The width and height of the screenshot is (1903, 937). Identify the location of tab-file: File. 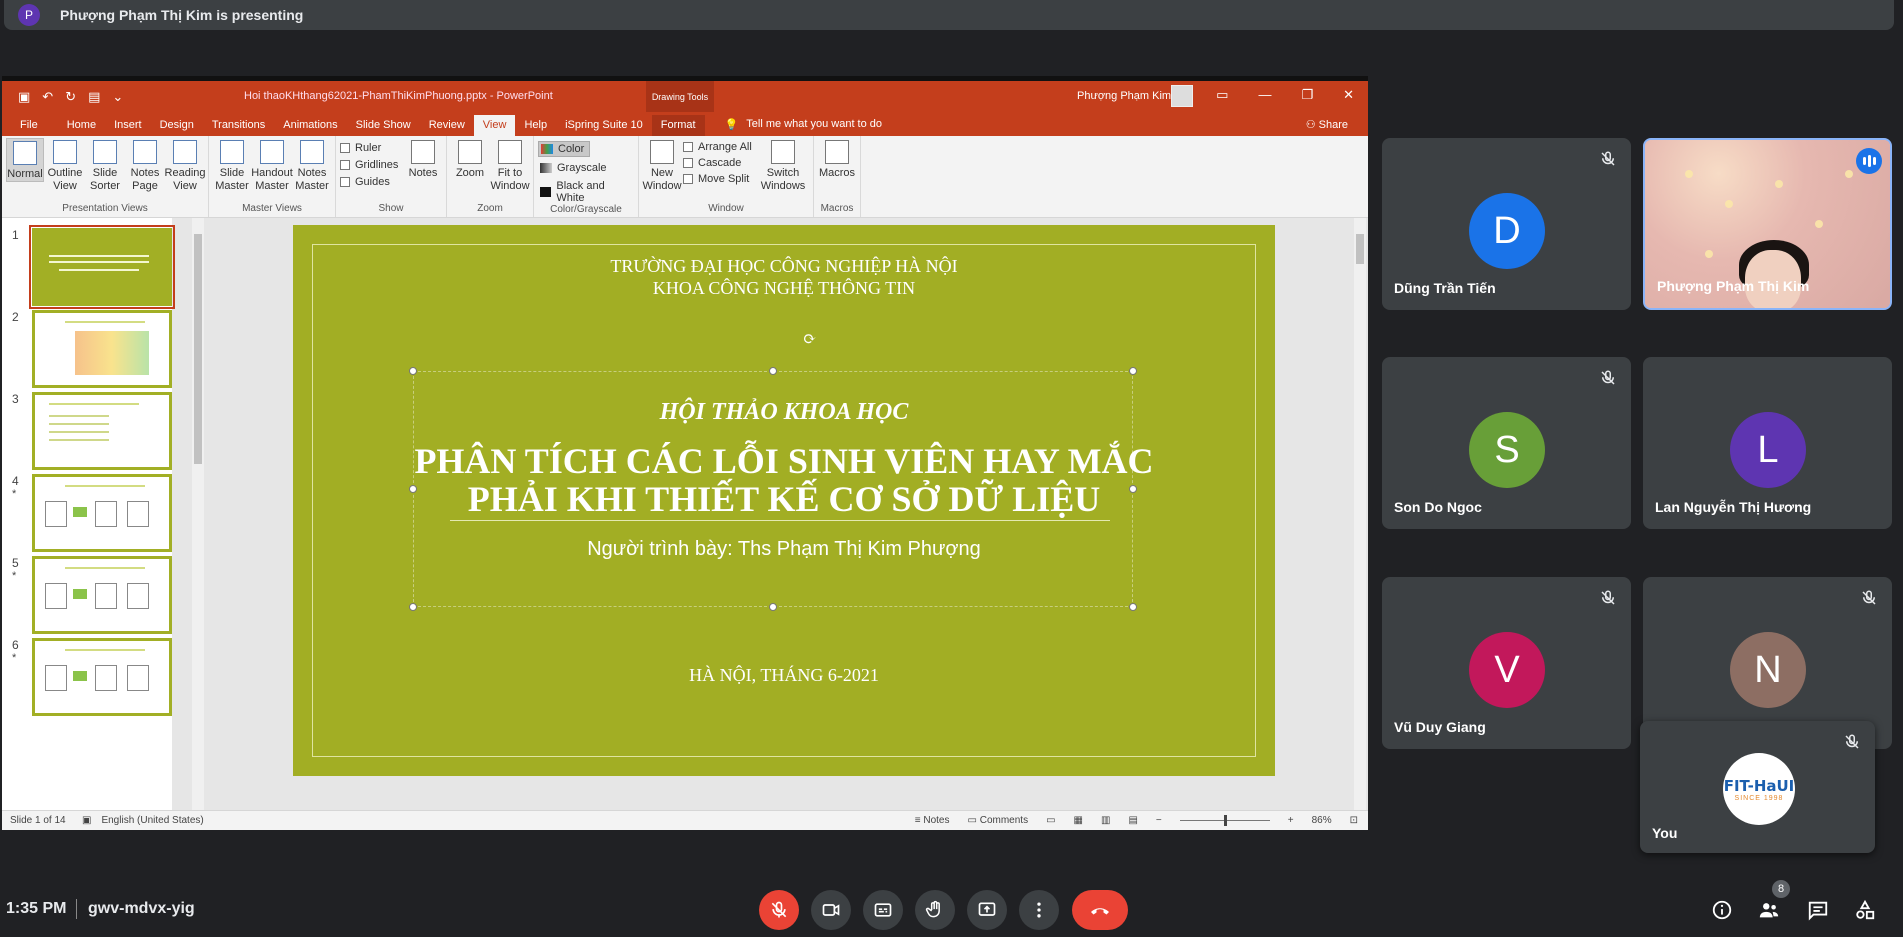
(30, 127).